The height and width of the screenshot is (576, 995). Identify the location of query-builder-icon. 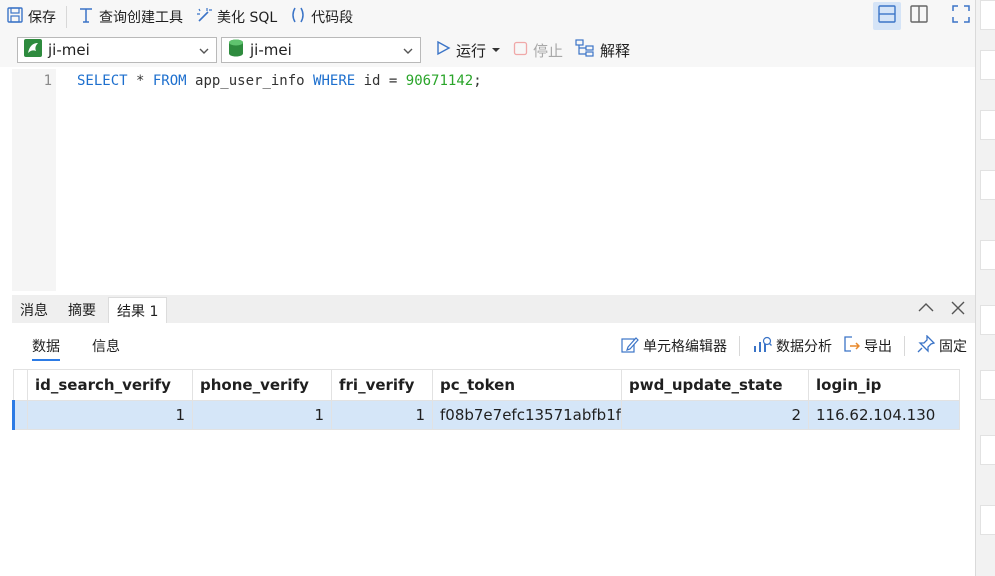
(86, 17).